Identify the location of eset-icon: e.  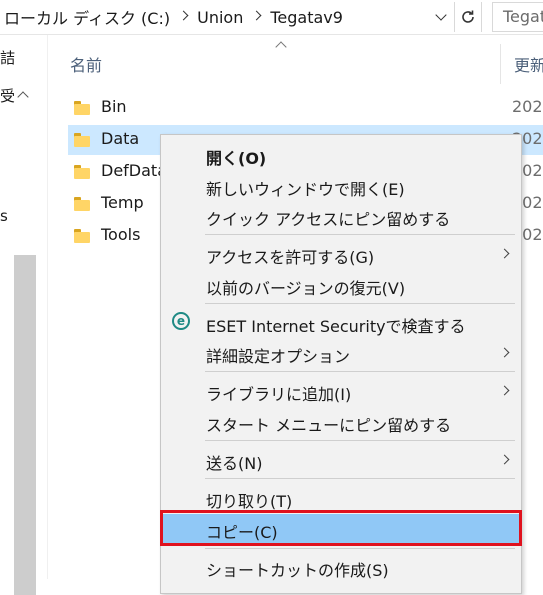
(181, 321).